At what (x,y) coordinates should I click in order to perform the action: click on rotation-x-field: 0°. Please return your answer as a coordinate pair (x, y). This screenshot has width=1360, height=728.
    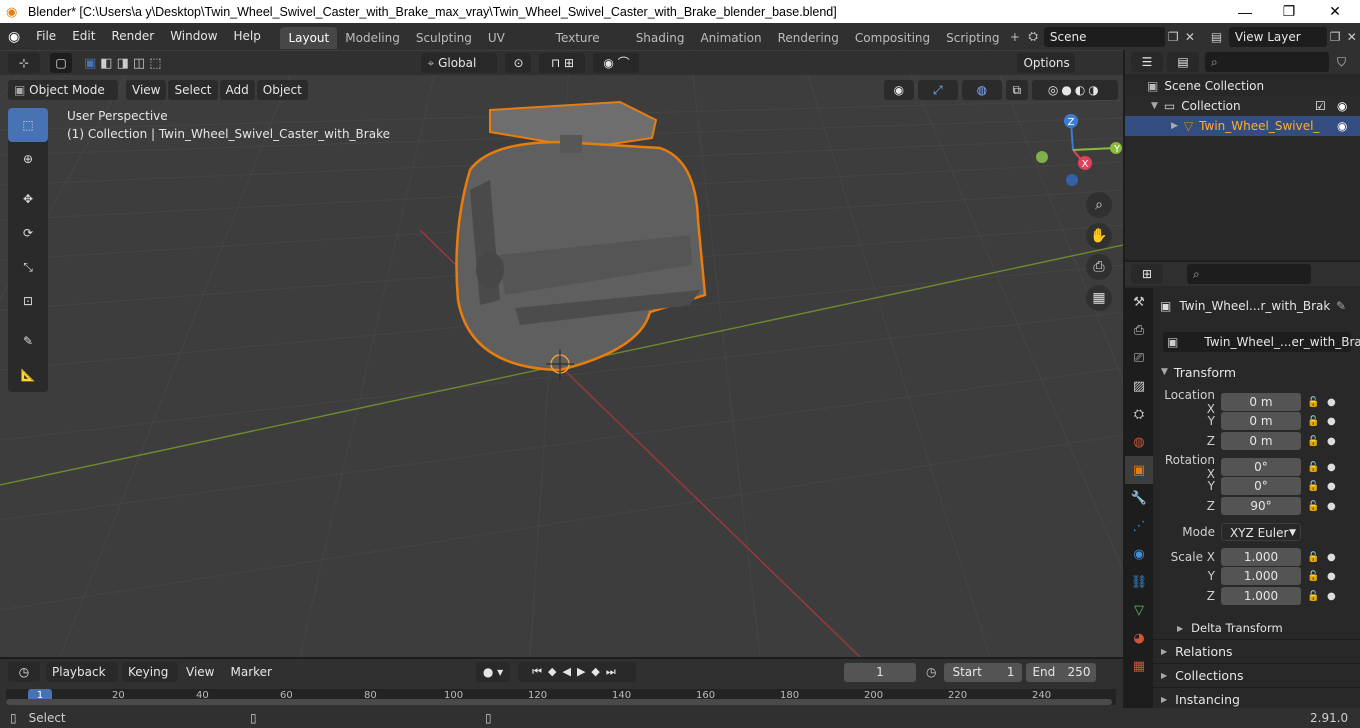
    Looking at the image, I should click on (1261, 467).